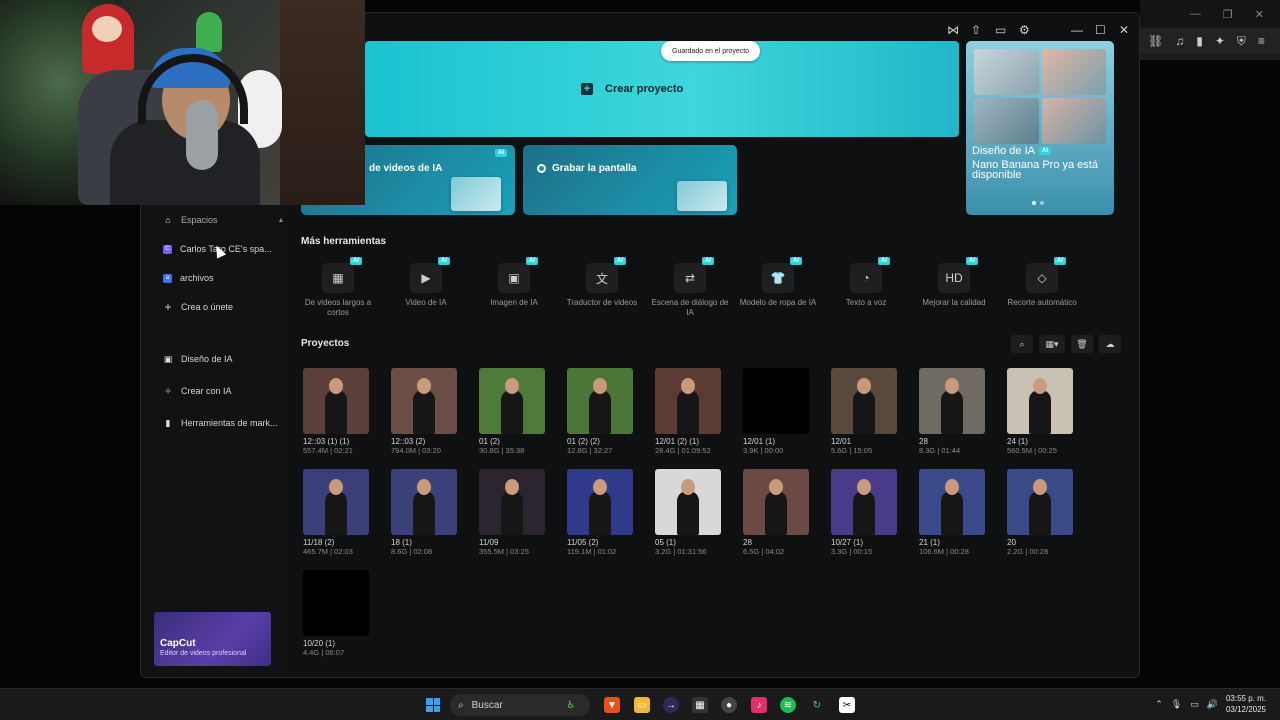 This screenshot has width=1280, height=720. I want to click on project-card: 11/05 (2) 119.1M | 01:02, so click(600, 512).